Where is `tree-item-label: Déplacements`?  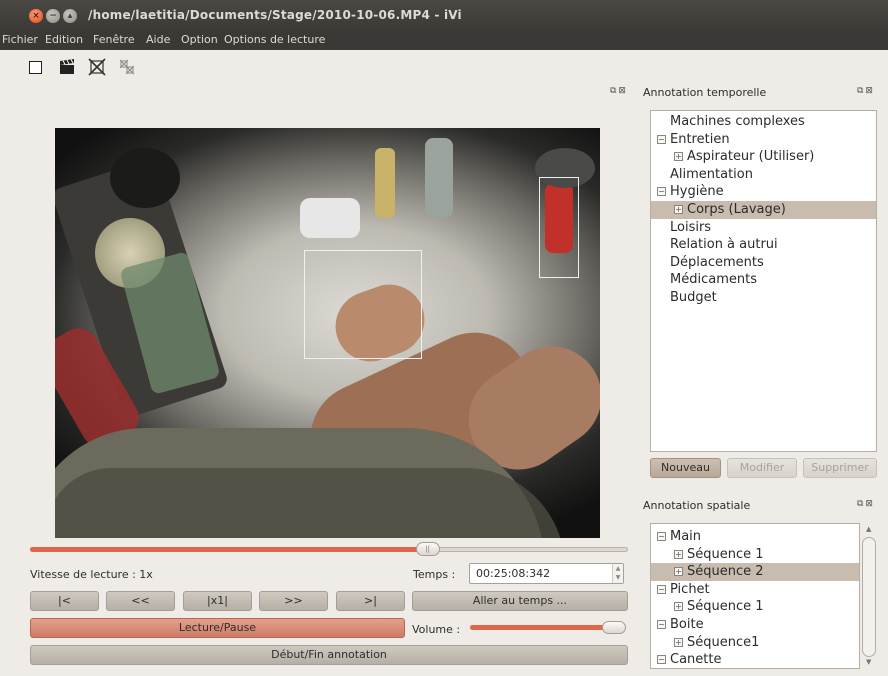 tree-item-label: Déplacements is located at coordinates (717, 262).